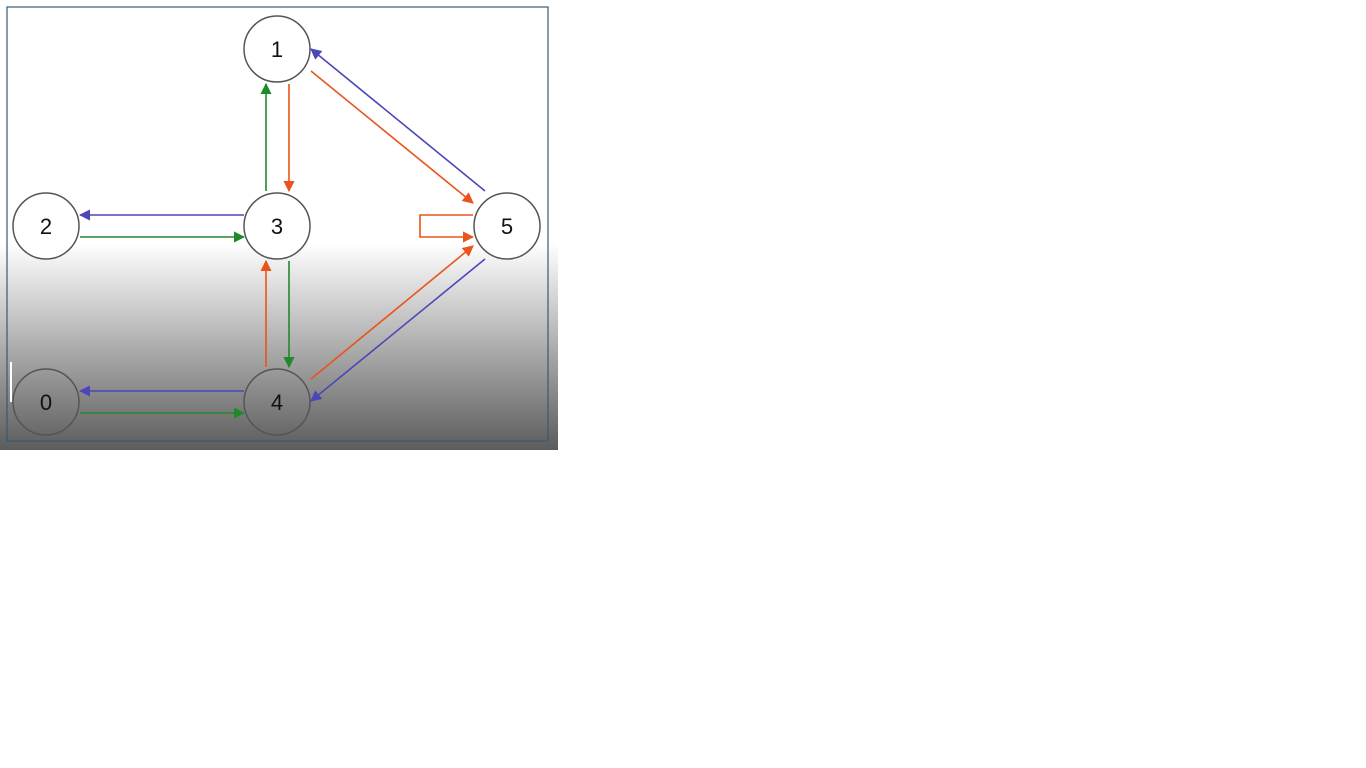 The width and height of the screenshot is (1366, 768). I want to click on node-2: 2, so click(46, 226).